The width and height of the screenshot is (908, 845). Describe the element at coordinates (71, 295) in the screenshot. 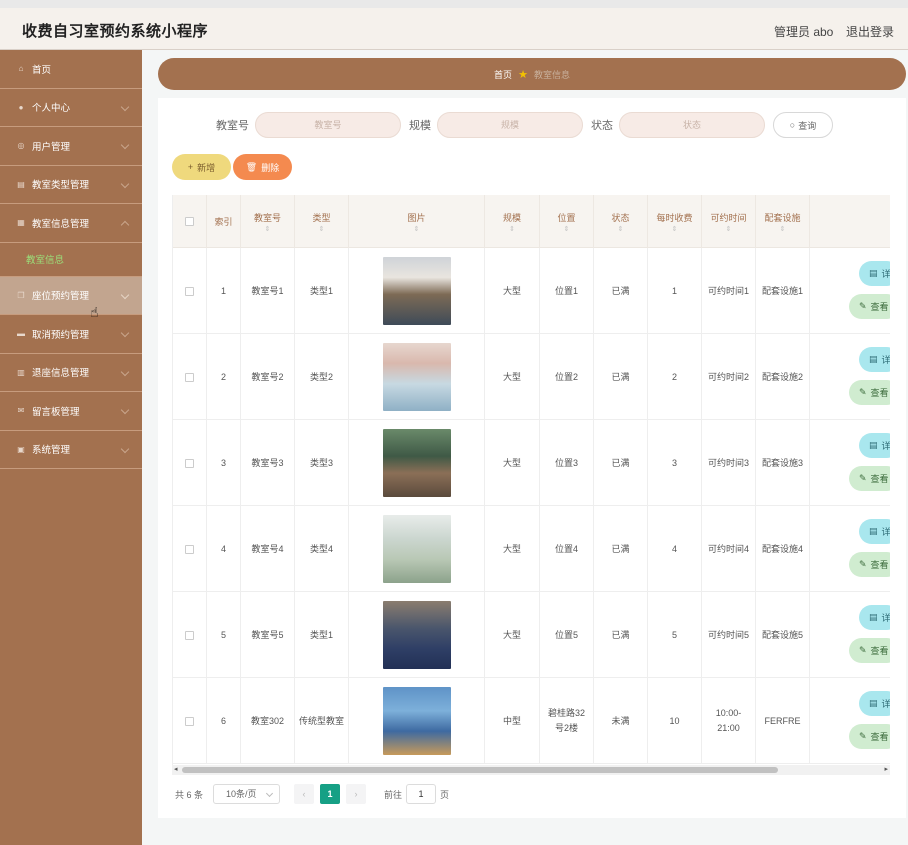

I see `sidebar-item-seat-booking: ❐ 座位预约管理` at that location.